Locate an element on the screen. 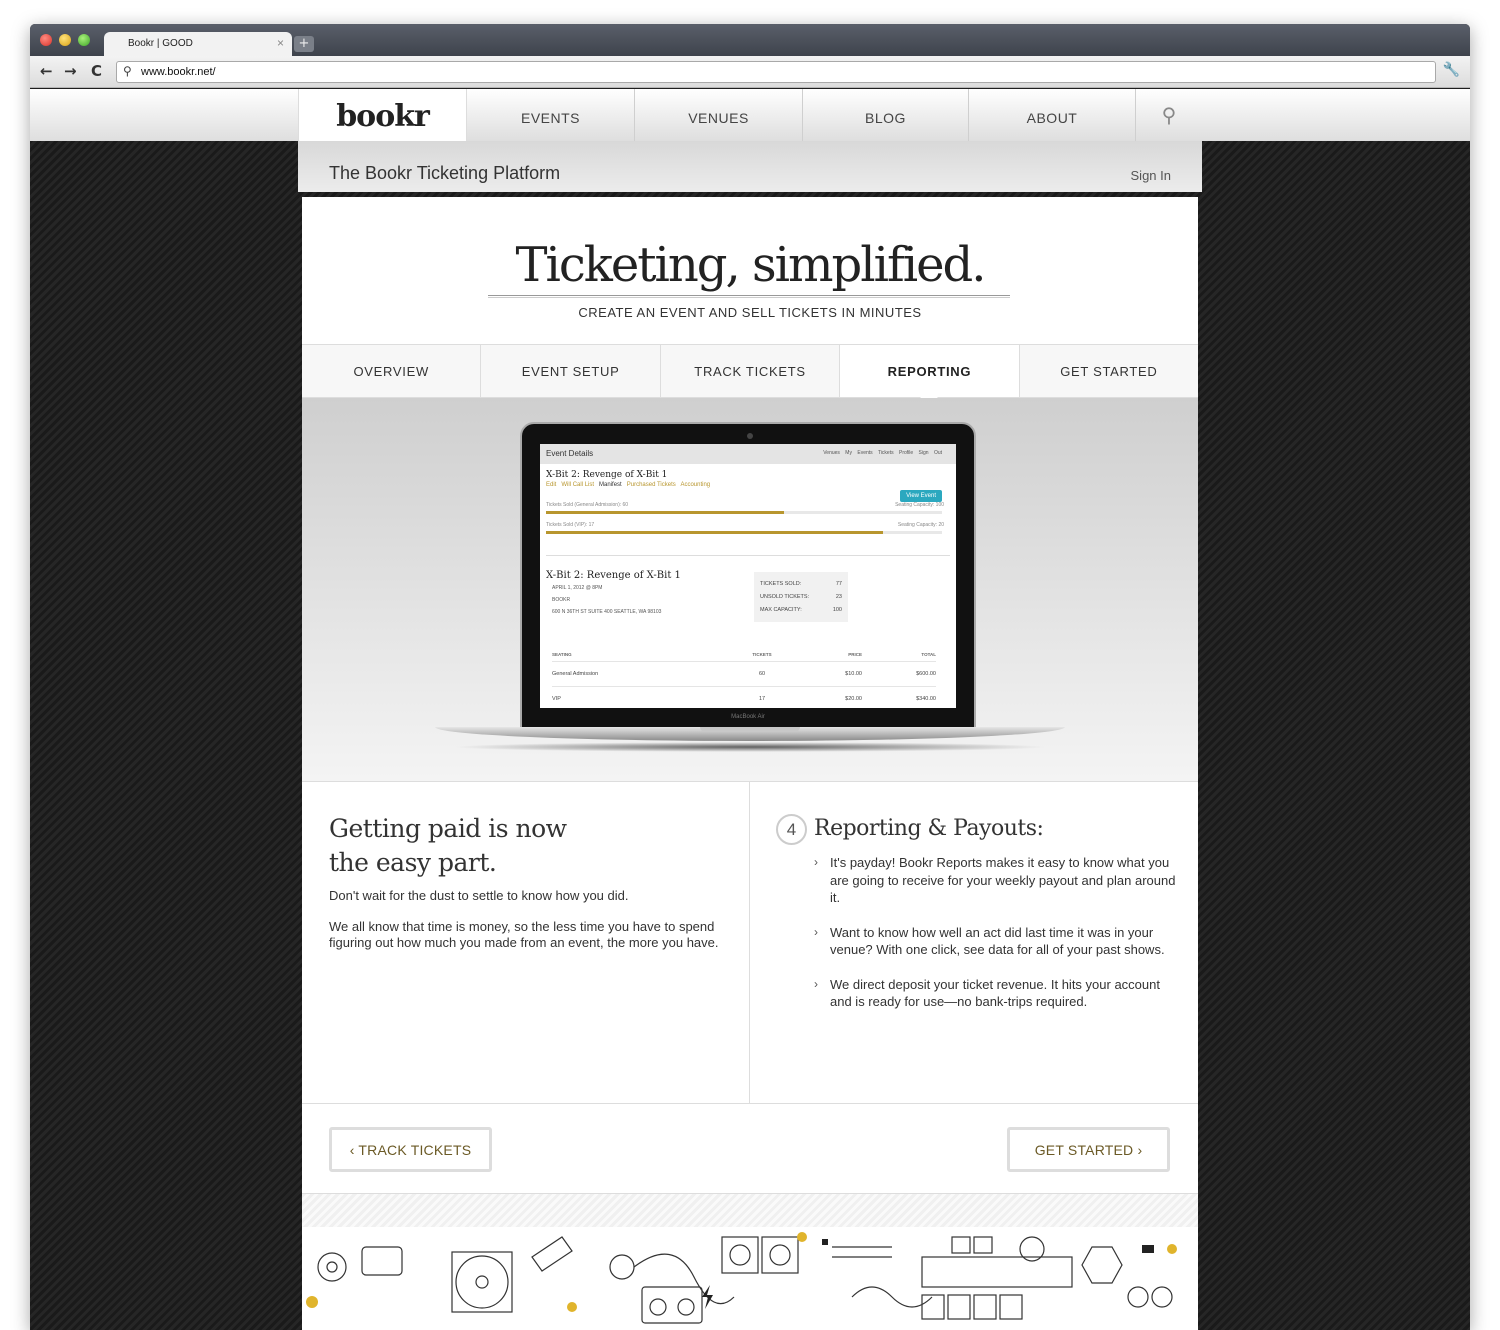 Image resolution: width=1500 pixels, height=1330 pixels. next-get-started-button: GET STARTED › is located at coordinates (1088, 1149).